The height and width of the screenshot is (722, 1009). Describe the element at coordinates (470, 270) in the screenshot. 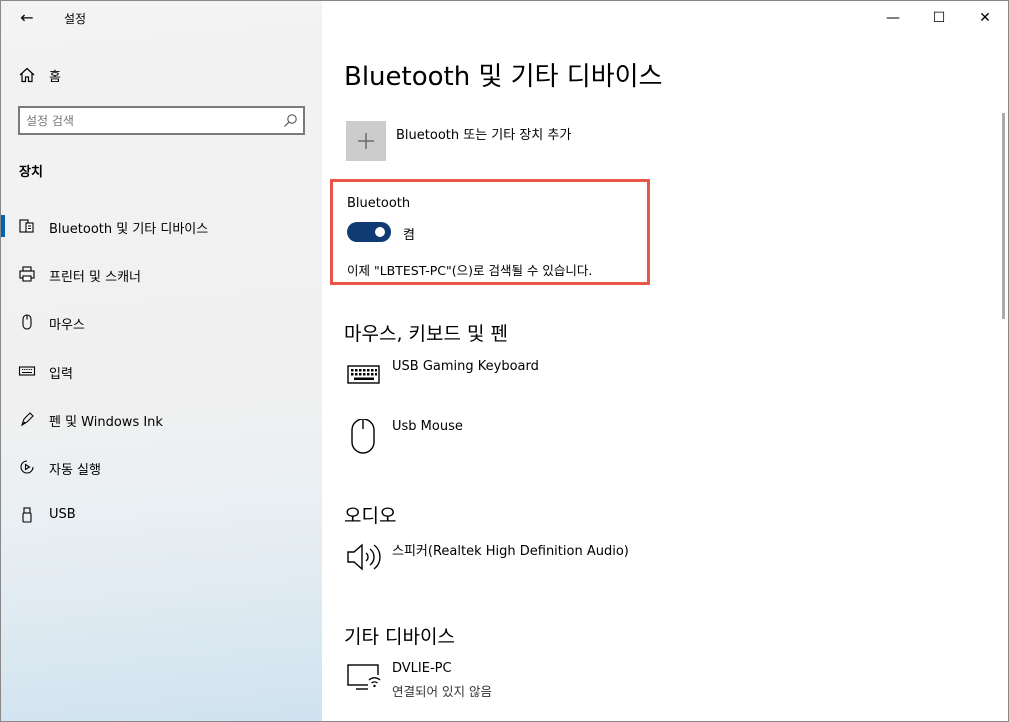

I see `discoverable-text: 이제 "LBTEST-PC"(으)로 검색될 수 있습니다.` at that location.